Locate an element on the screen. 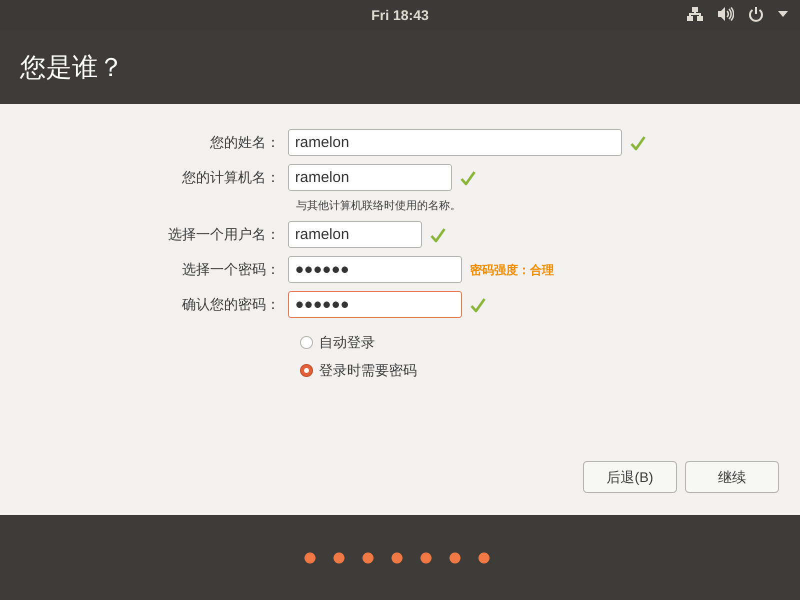  field-label: 您的计算机名： is located at coordinates (231, 177).